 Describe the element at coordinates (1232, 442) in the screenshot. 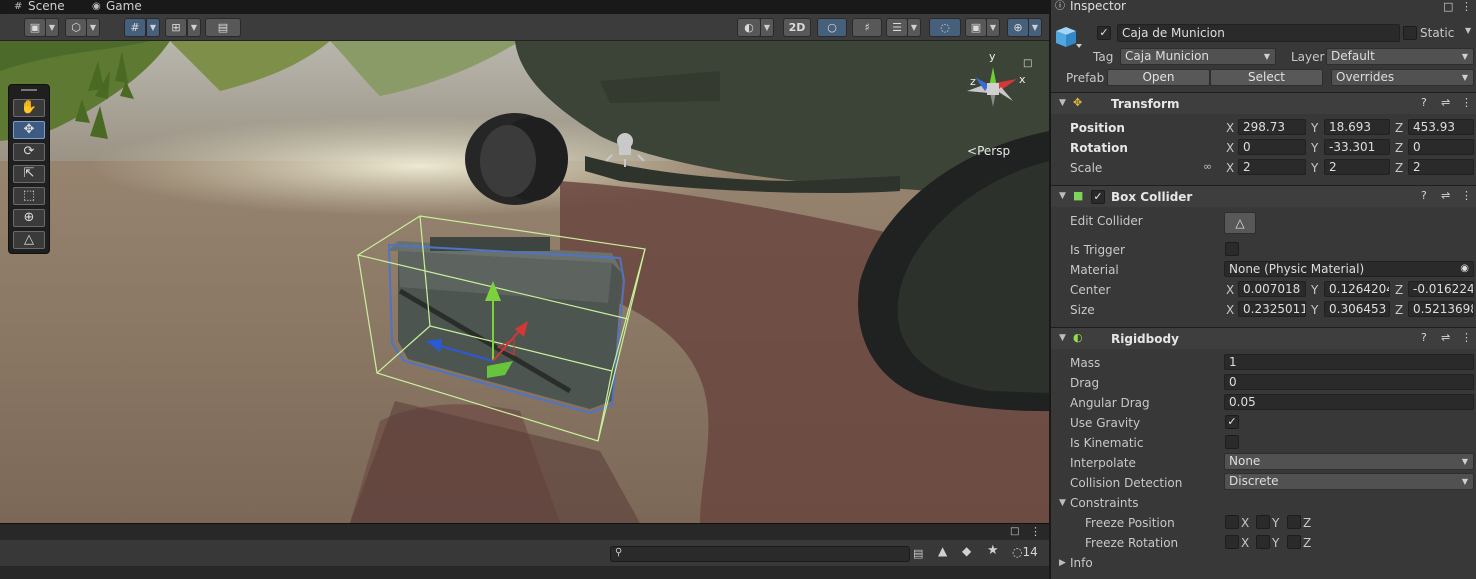

I see `is-kinematic-checkbox` at that location.